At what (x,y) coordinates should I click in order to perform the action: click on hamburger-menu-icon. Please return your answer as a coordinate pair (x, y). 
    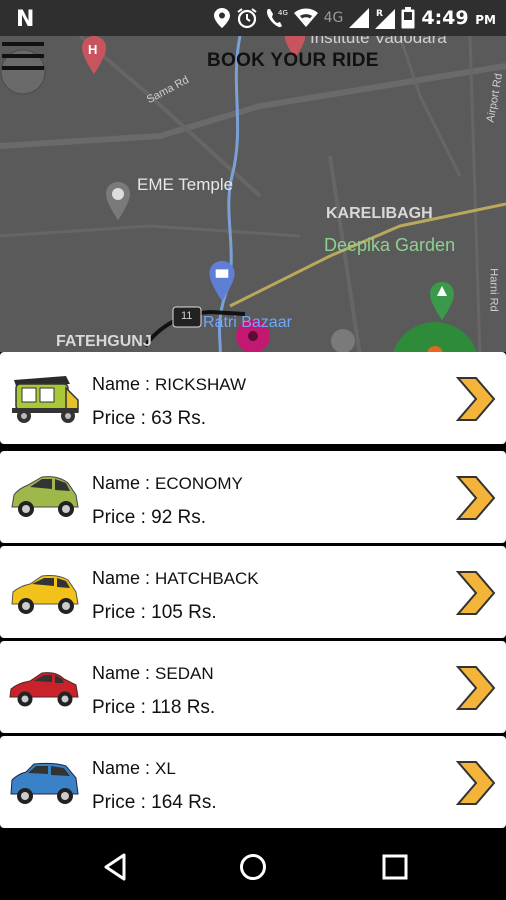
    Looking at the image, I should click on (23, 67).